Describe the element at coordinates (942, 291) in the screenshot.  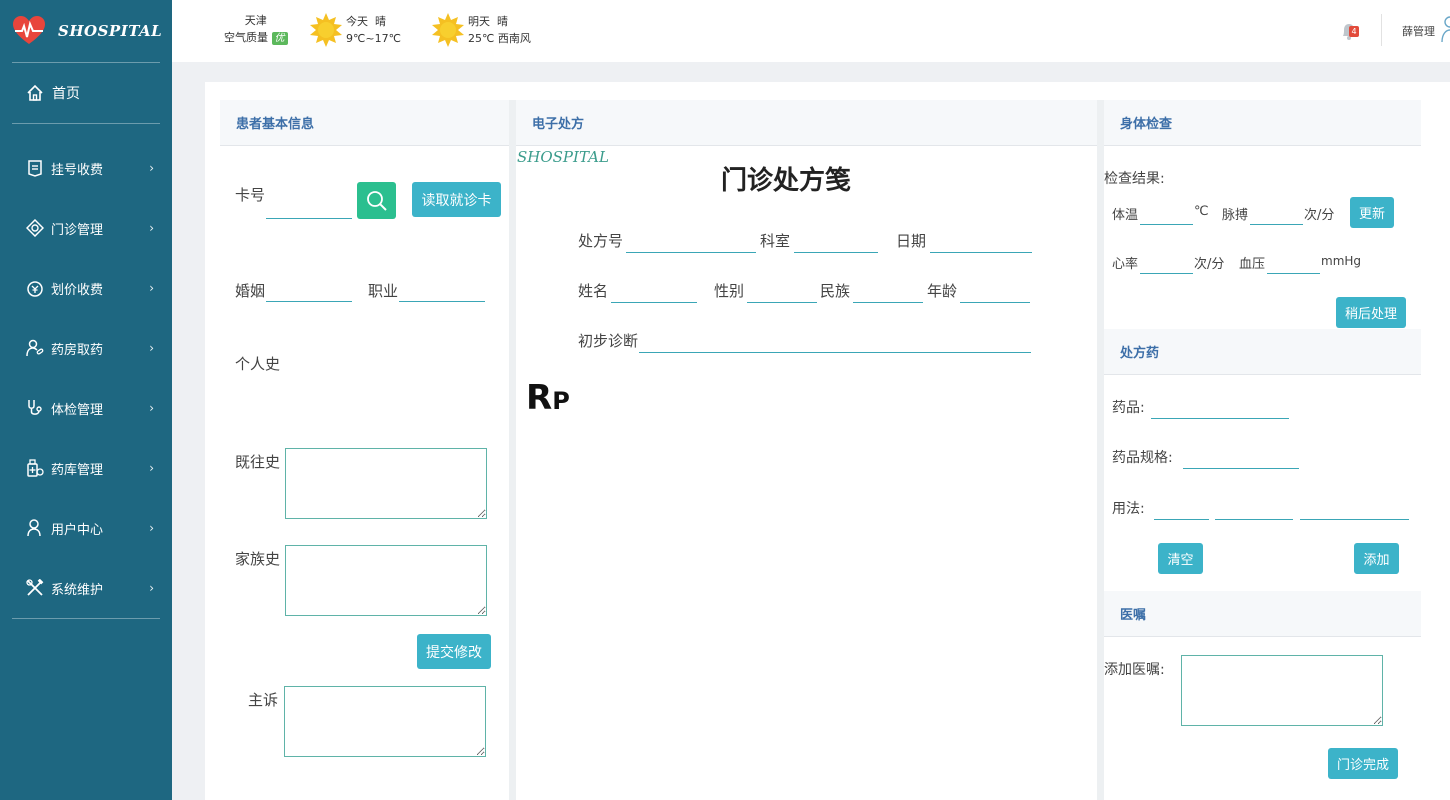
I see `age-label: 年龄` at that location.